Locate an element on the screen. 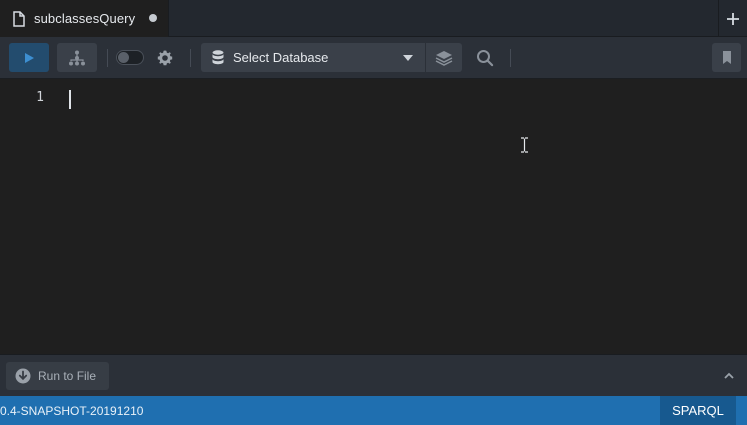 This screenshot has width=747, height=425. tab-subclasses-query: subclassesQuery is located at coordinates (84, 18).